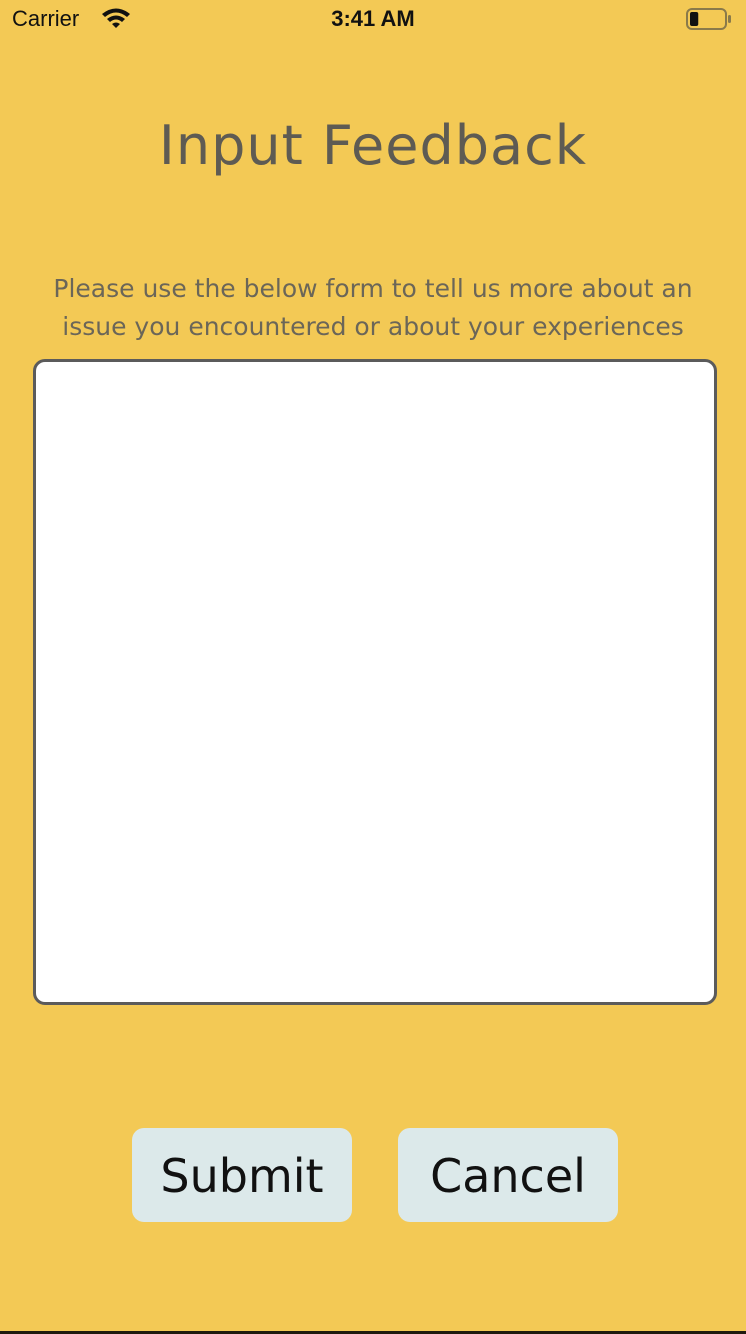 Image resolution: width=746 pixels, height=1334 pixels. I want to click on battery-icon, so click(709, 19).